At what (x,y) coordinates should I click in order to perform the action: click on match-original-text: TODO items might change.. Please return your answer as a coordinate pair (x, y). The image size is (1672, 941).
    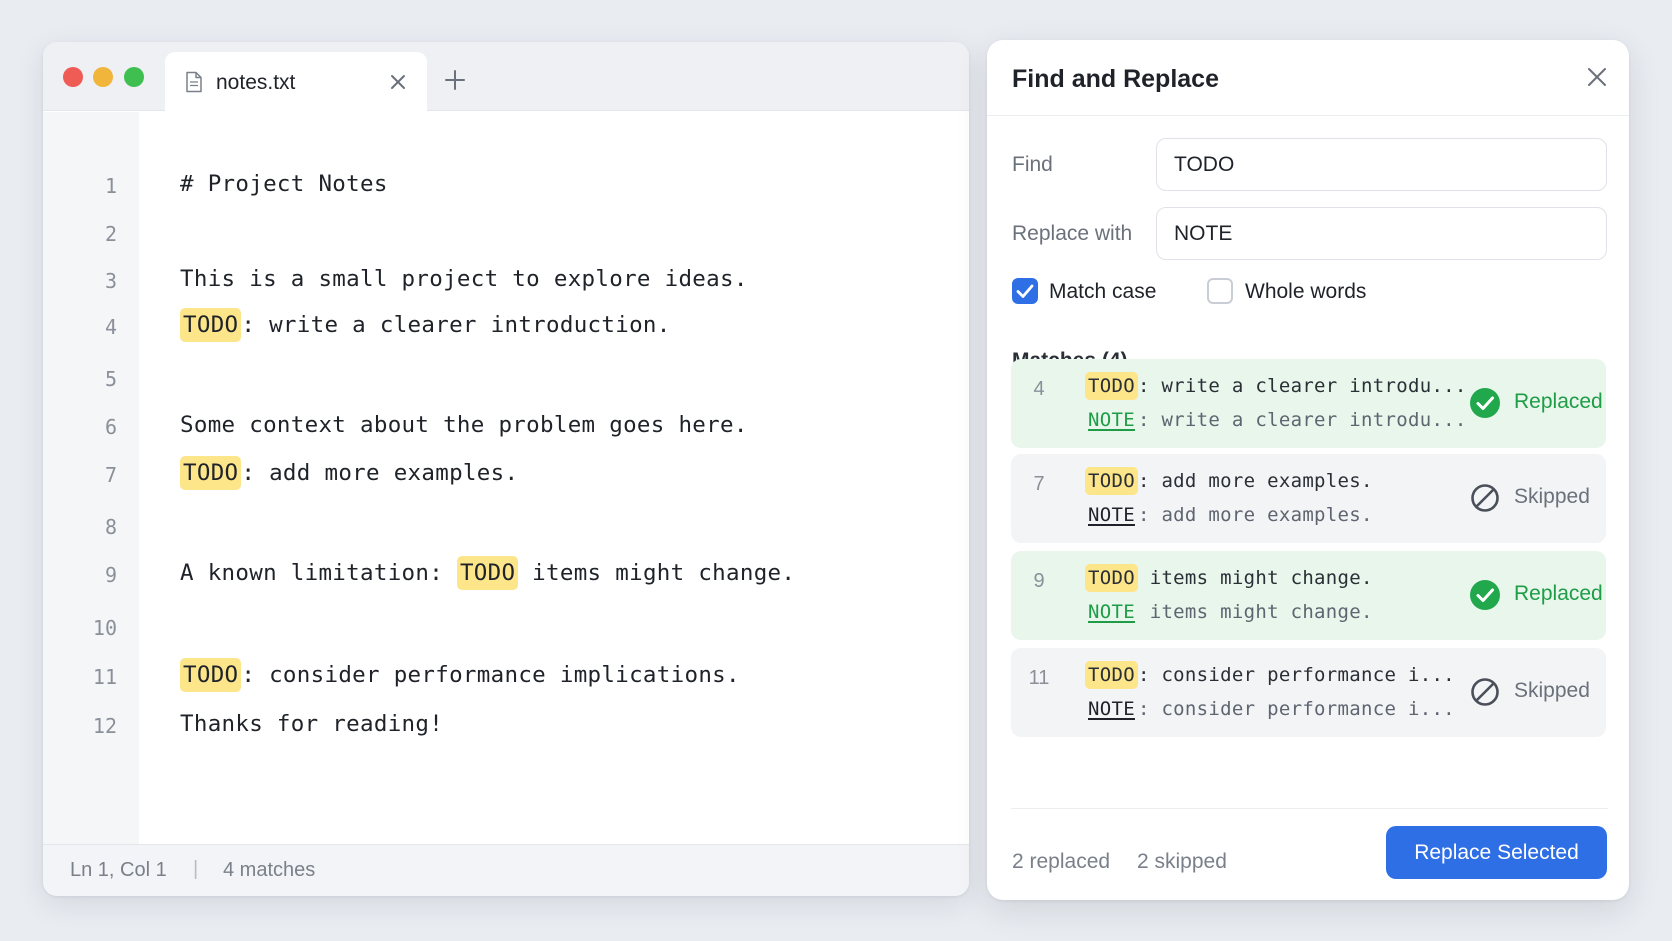
    Looking at the image, I should click on (1229, 578).